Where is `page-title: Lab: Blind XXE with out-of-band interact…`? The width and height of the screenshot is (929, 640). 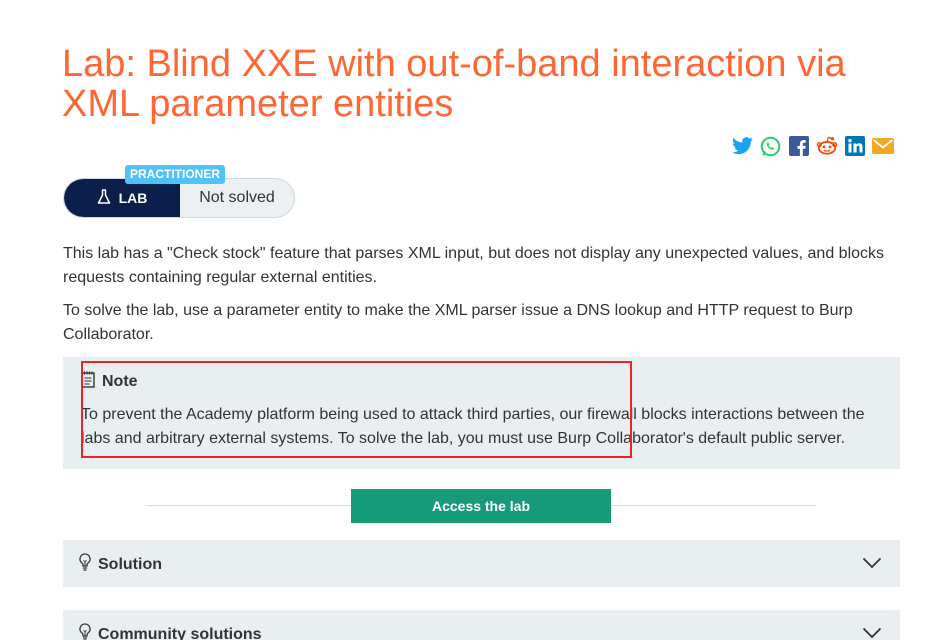
page-title: Lab: Blind XXE with out-of-band interact… is located at coordinates (454, 84).